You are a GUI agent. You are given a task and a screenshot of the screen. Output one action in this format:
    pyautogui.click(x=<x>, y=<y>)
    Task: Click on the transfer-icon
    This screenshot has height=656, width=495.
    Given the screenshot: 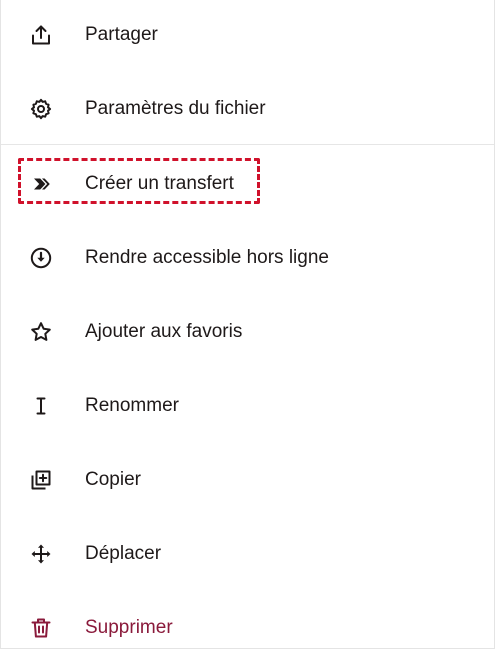 What is the action you would take?
    pyautogui.click(x=41, y=184)
    